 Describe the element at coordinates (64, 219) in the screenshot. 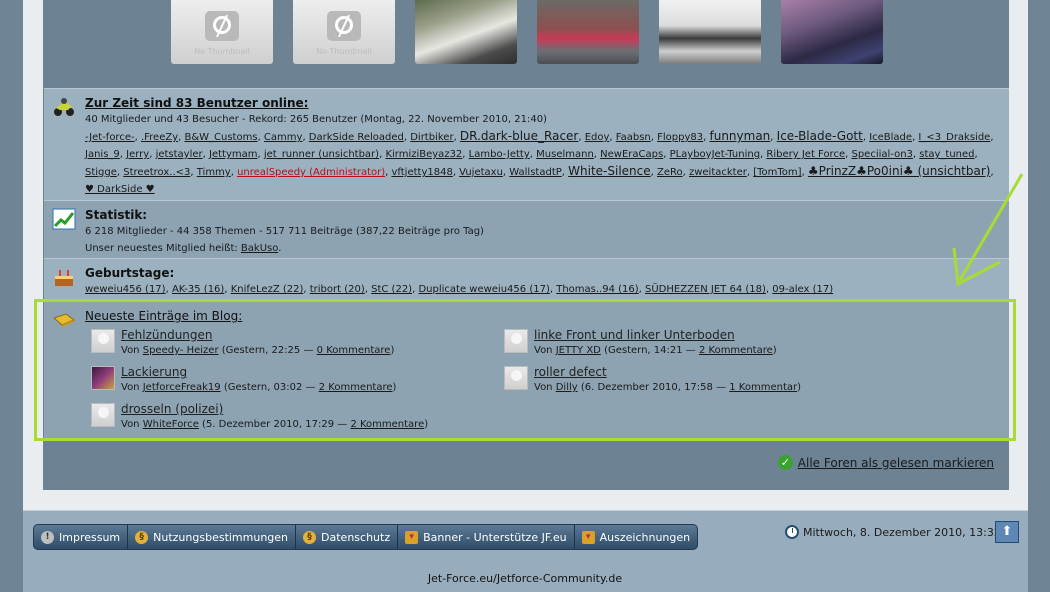

I see `statistics-chart-icon` at that location.